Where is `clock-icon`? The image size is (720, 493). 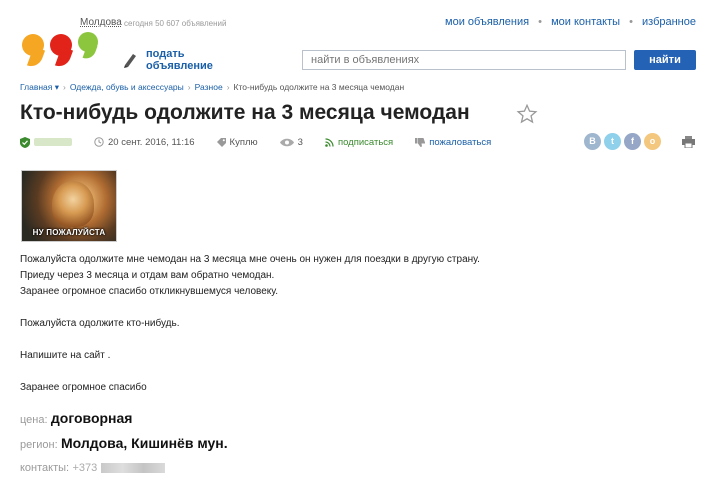 clock-icon is located at coordinates (99, 142).